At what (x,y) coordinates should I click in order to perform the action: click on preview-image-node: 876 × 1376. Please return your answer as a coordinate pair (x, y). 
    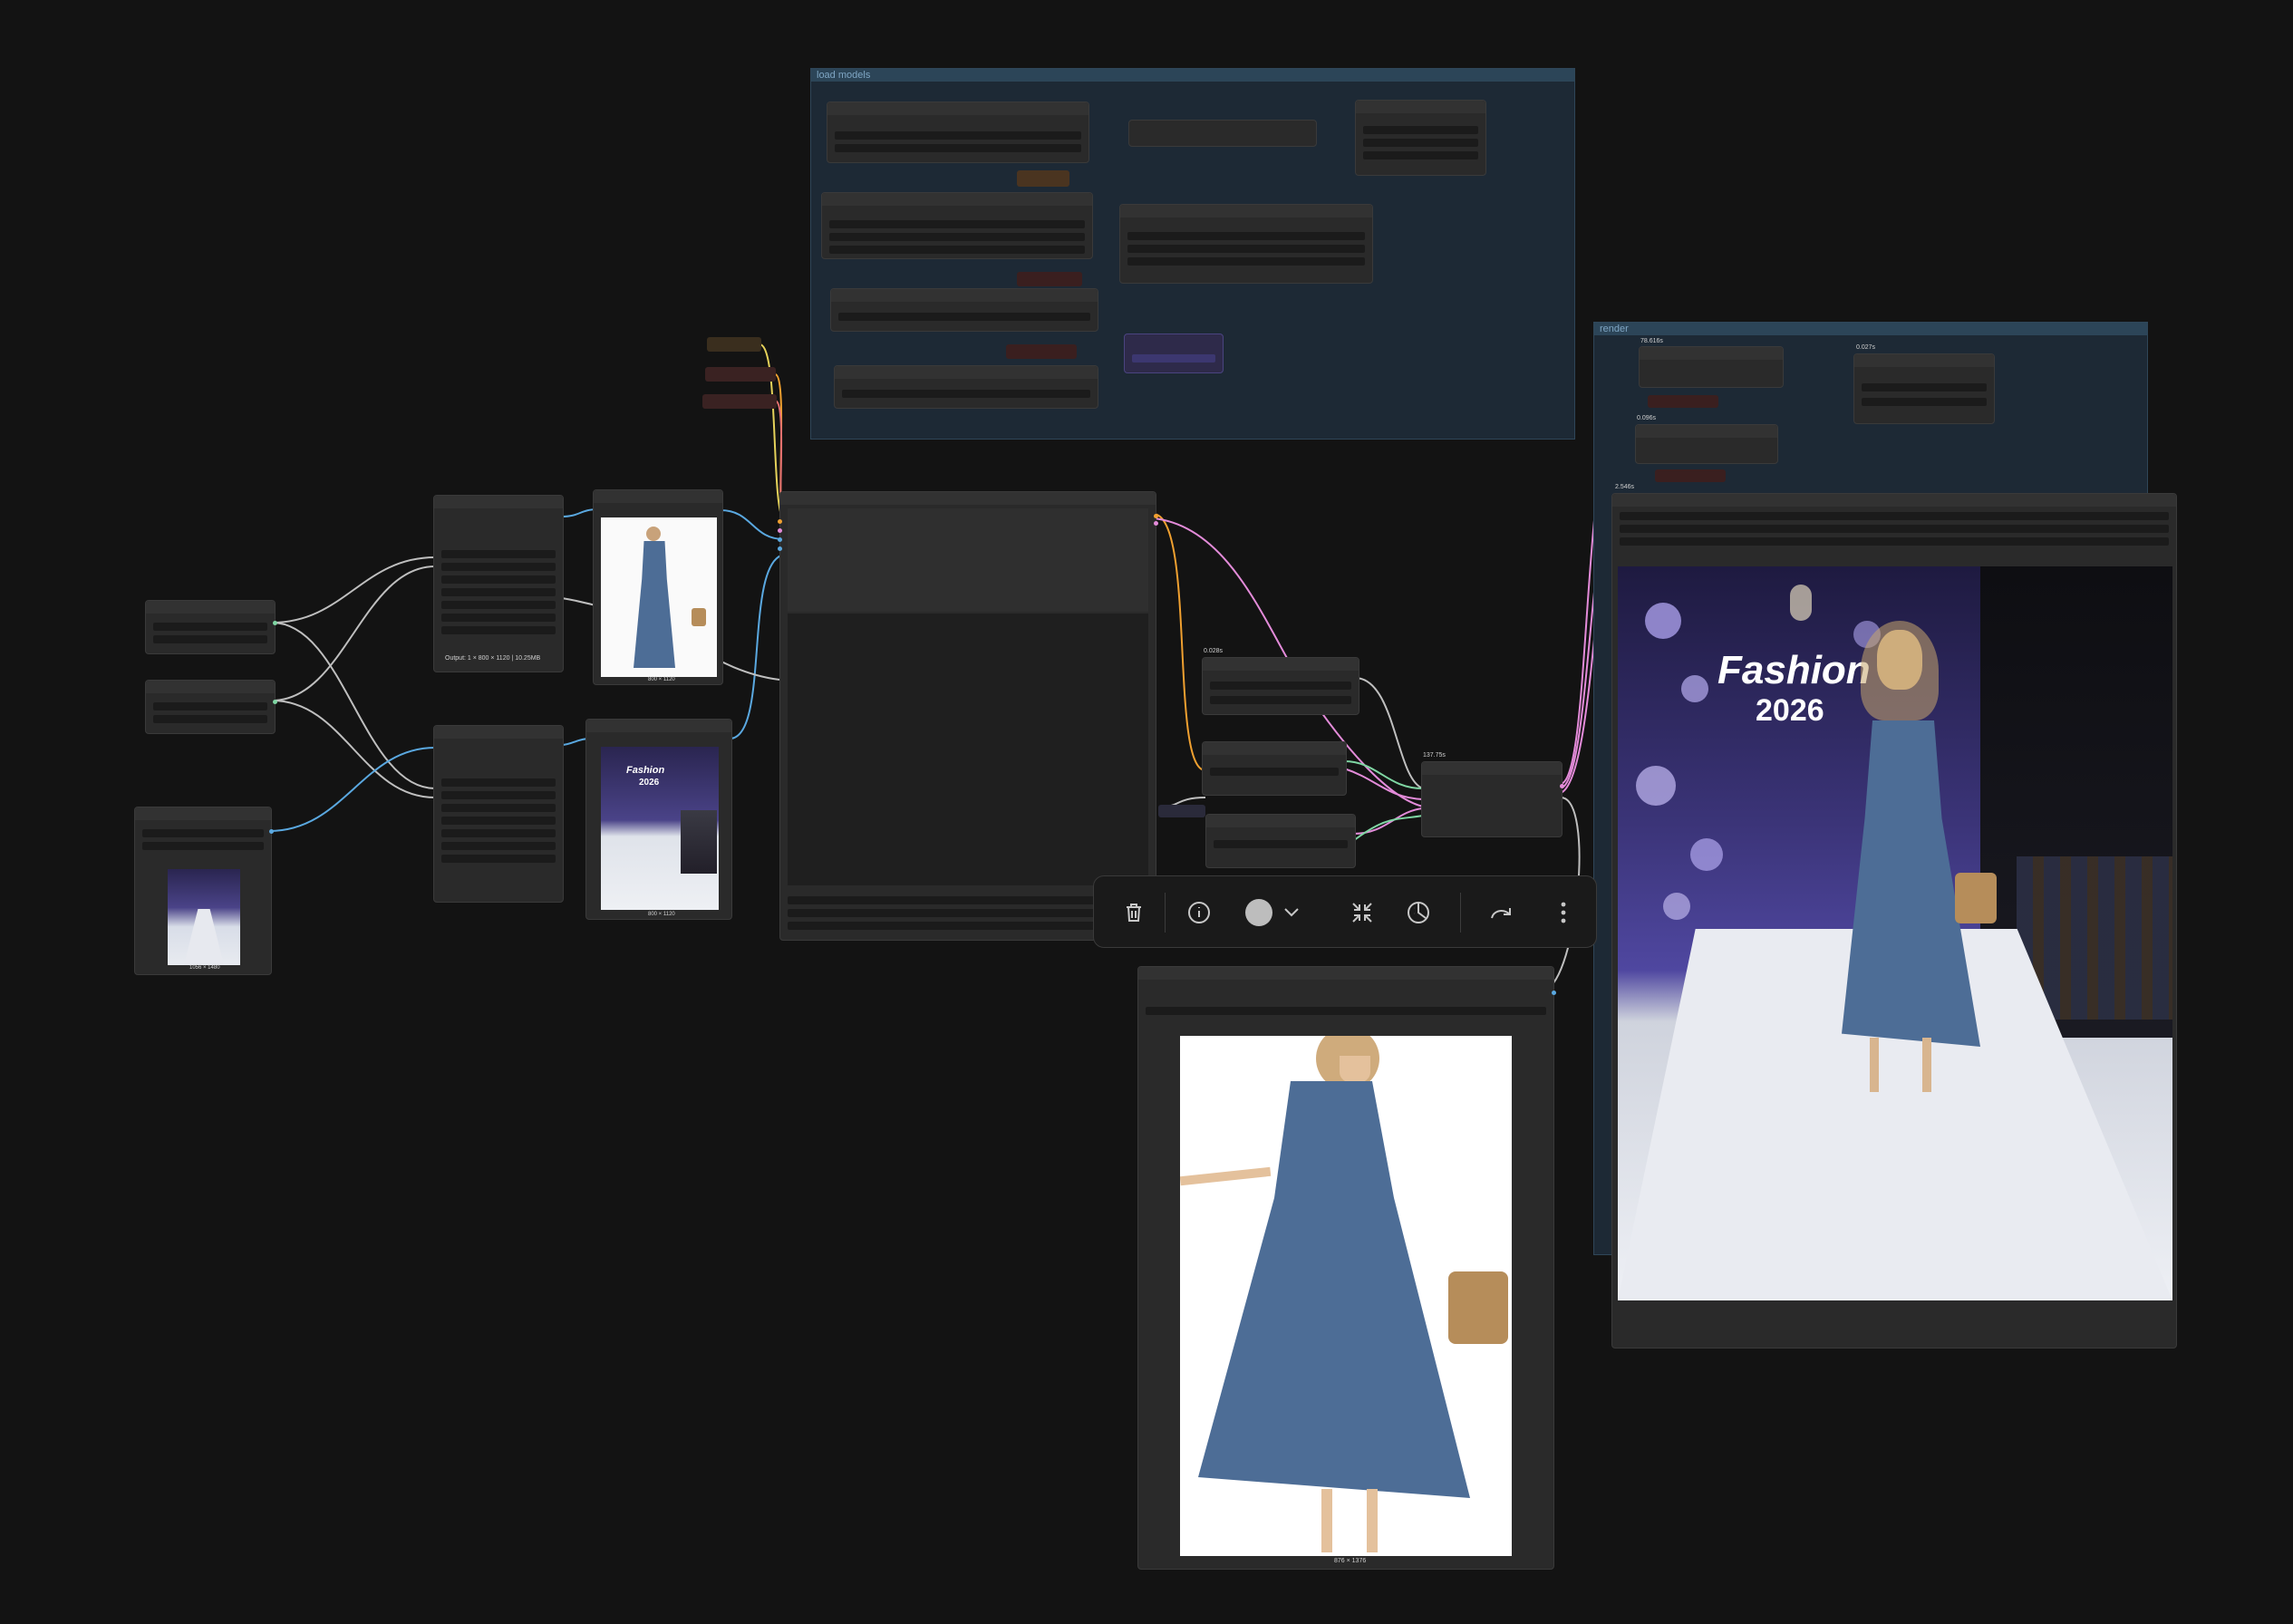
    Looking at the image, I should click on (1346, 1268).